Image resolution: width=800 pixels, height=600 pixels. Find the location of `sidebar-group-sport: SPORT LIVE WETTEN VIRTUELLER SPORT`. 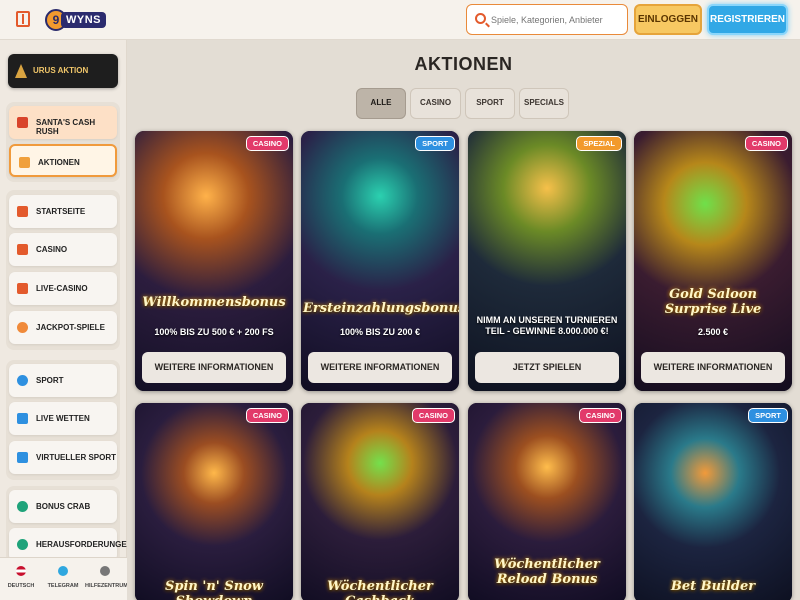

sidebar-group-sport: SPORT LIVE WETTEN VIRTUELLER SPORT is located at coordinates (63, 420).